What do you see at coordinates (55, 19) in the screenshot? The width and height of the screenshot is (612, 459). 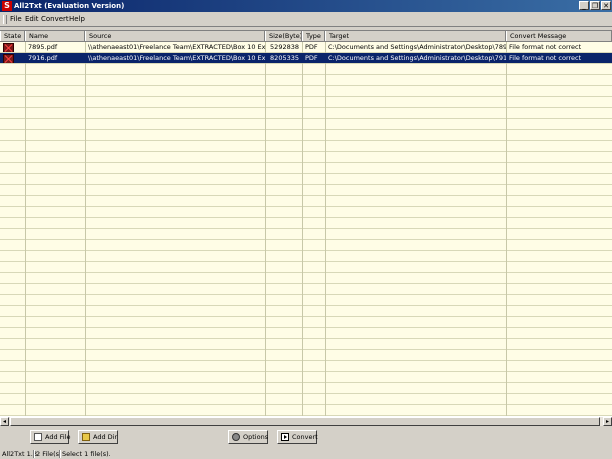 I see `menu-convert: Convert` at bounding box center [55, 19].